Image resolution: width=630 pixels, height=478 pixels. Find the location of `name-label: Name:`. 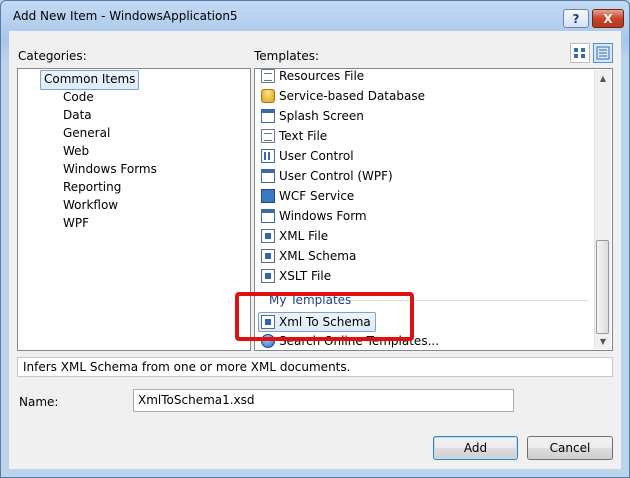

name-label: Name: is located at coordinates (39, 402).